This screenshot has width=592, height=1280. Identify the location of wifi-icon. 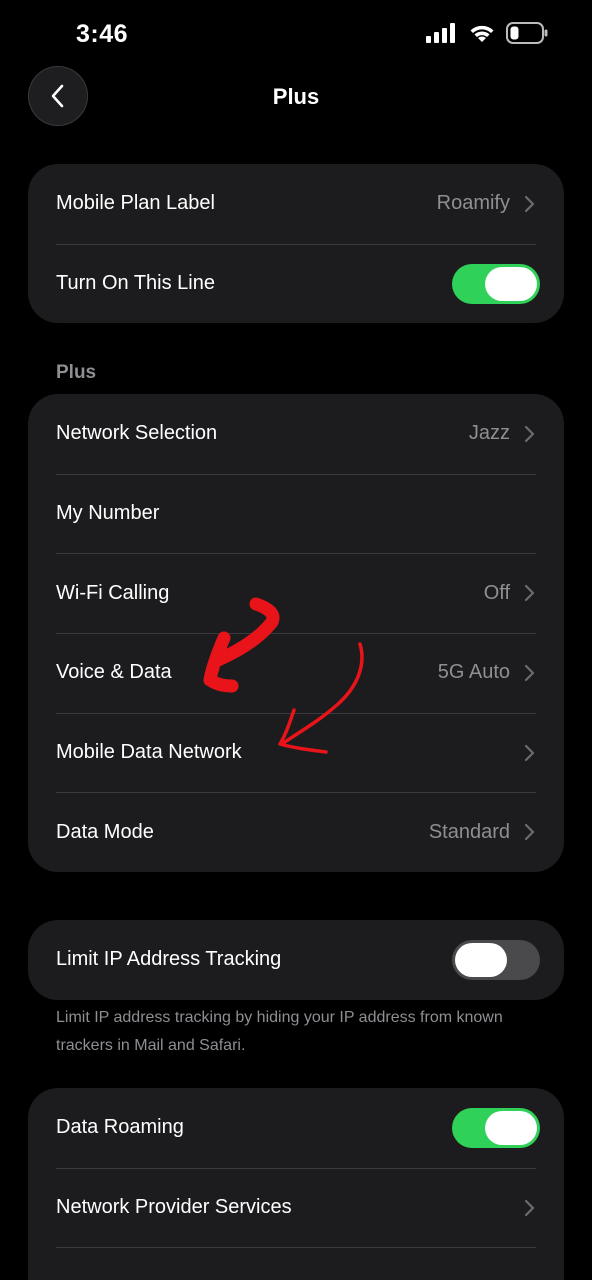
(482, 33).